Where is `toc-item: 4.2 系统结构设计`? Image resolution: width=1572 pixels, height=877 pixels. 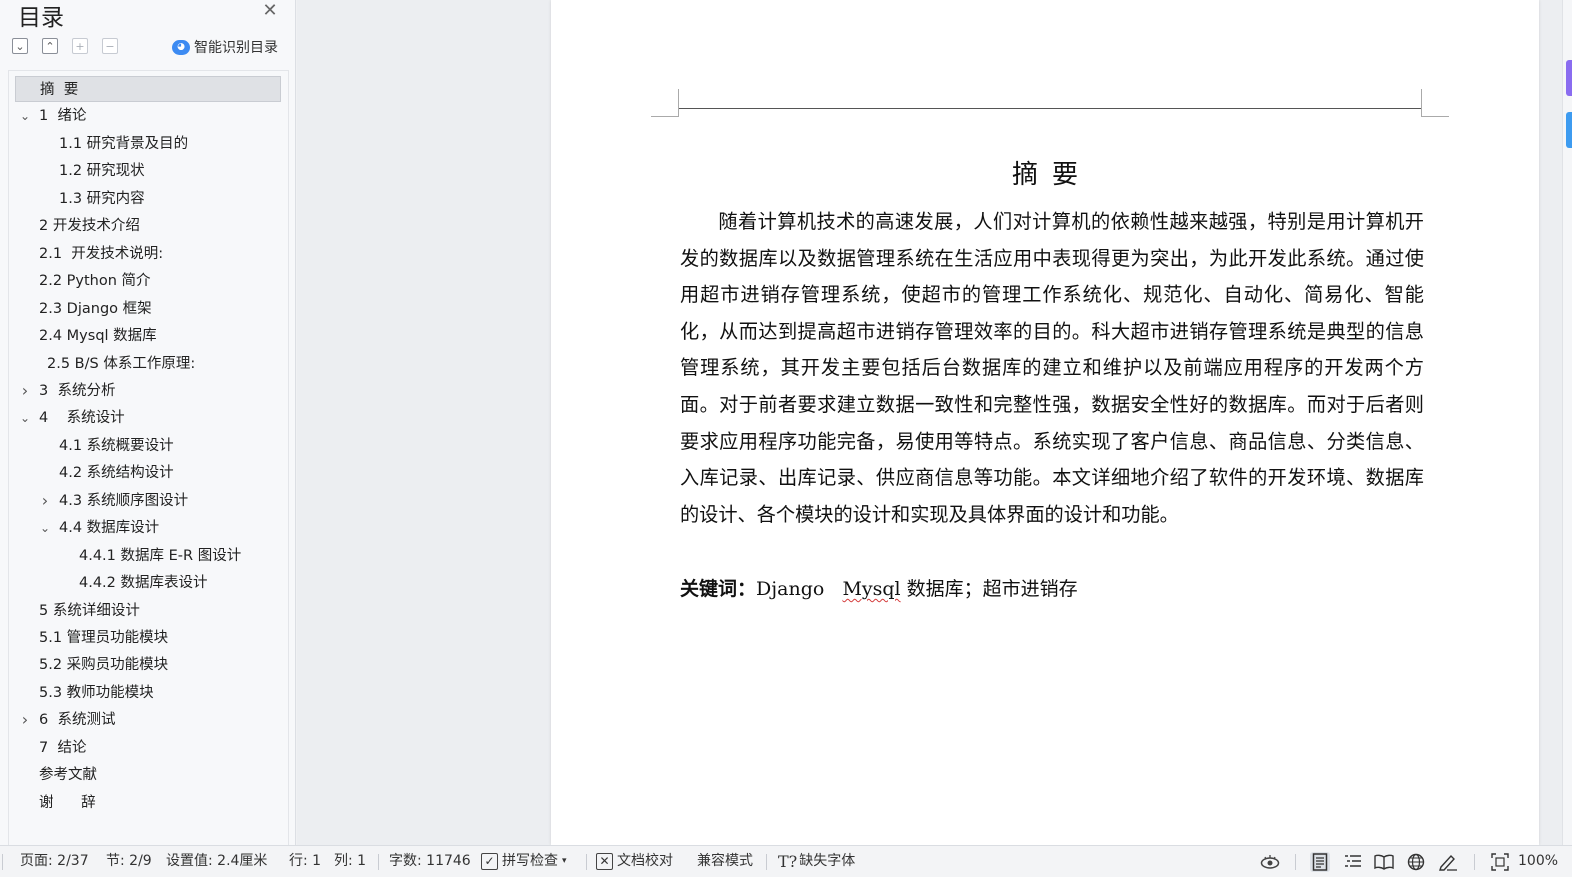
toc-item: 4.2 系统结构设计 is located at coordinates (148, 473).